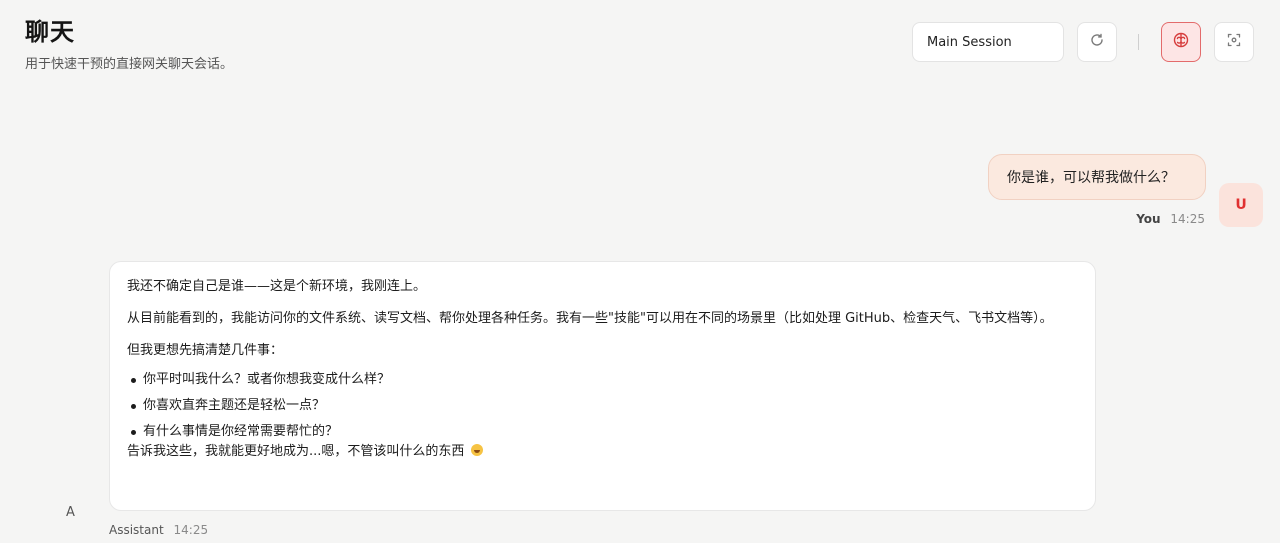 Image resolution: width=1280 pixels, height=543 pixels. What do you see at coordinates (1138, 42) in the screenshot?
I see `toolbar-divider` at bounding box center [1138, 42].